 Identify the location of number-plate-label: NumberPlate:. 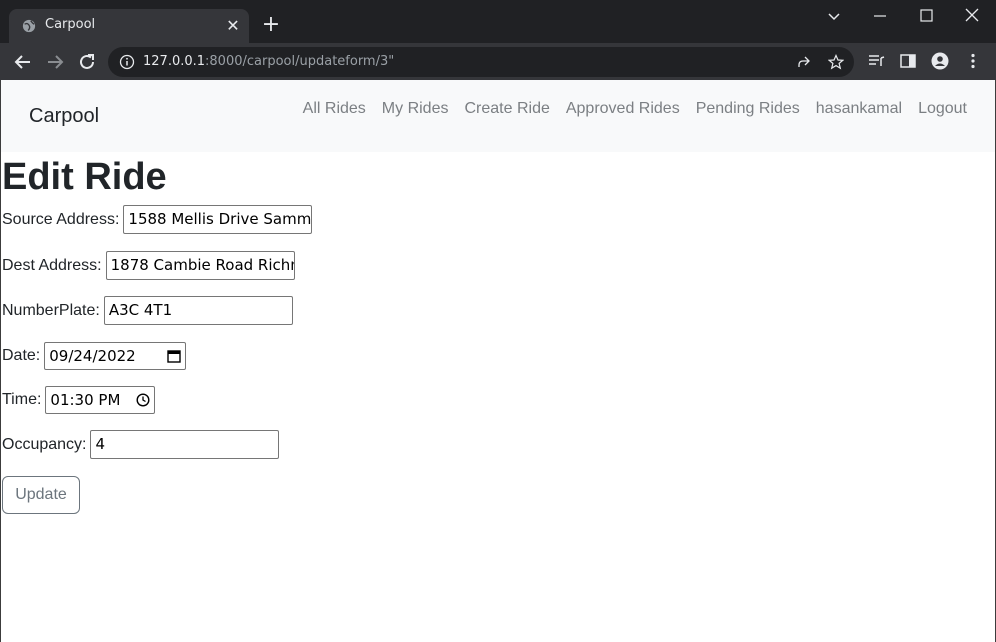
(51, 310).